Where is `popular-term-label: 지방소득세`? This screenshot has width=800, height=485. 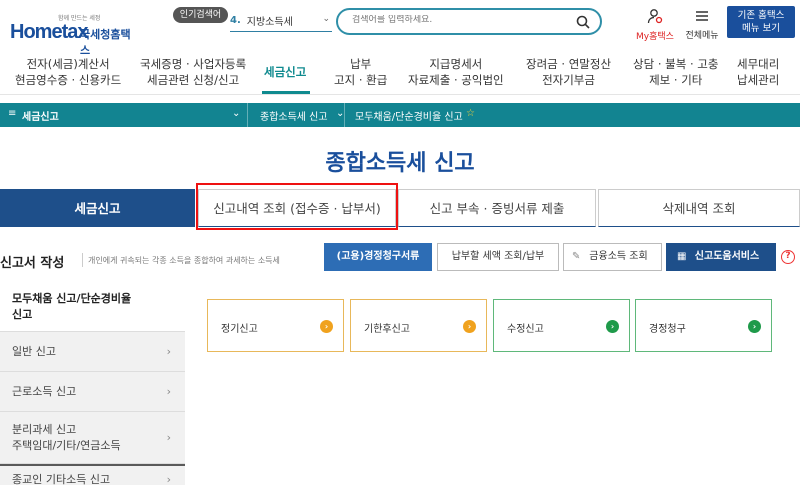 popular-term-label: 지방소득세 is located at coordinates (269, 22).